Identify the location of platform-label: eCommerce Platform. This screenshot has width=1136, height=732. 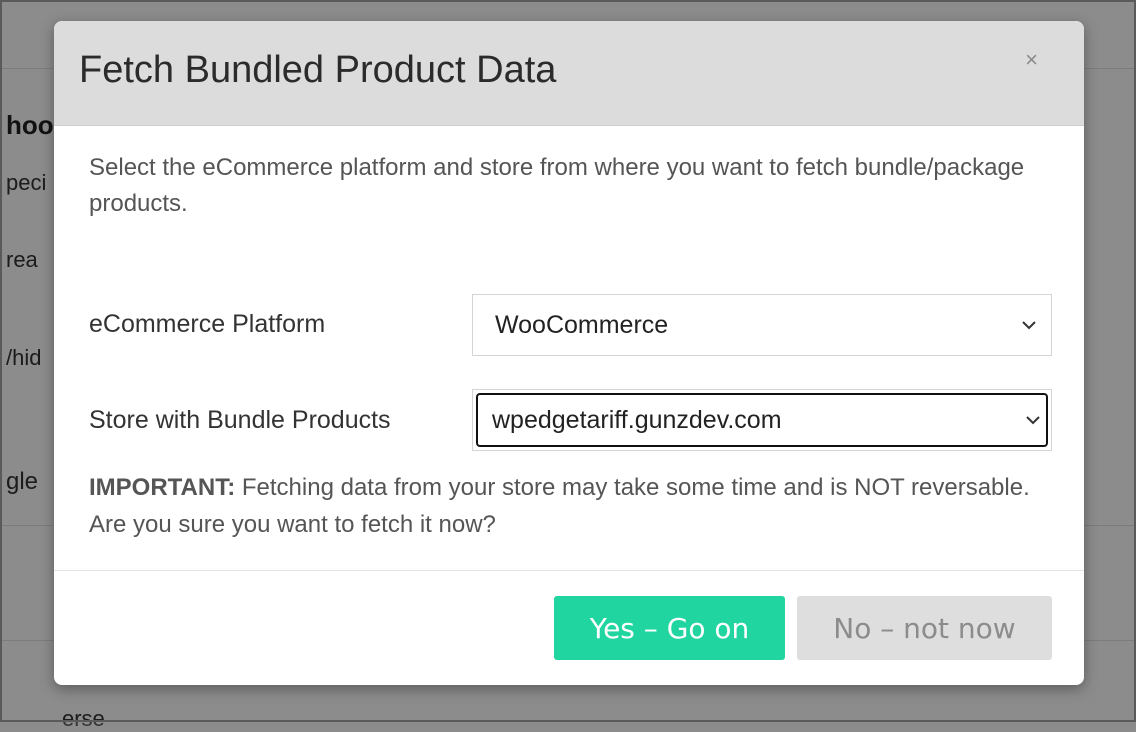
(207, 324).